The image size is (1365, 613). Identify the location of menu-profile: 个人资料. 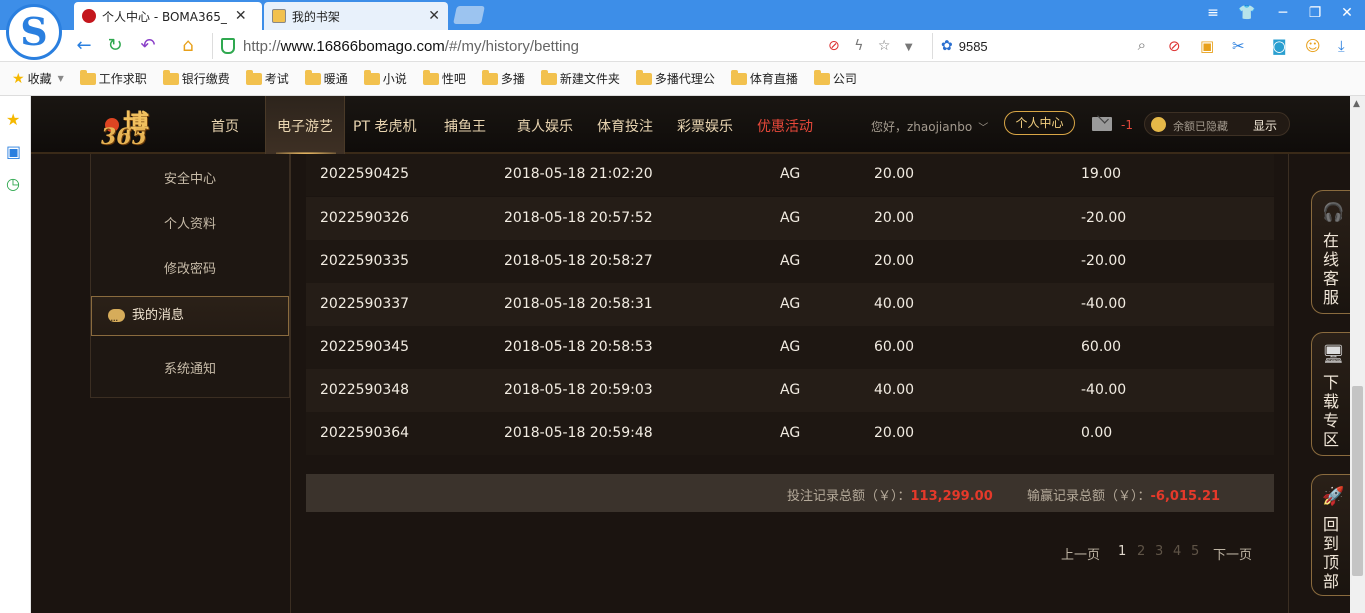
(190, 222).